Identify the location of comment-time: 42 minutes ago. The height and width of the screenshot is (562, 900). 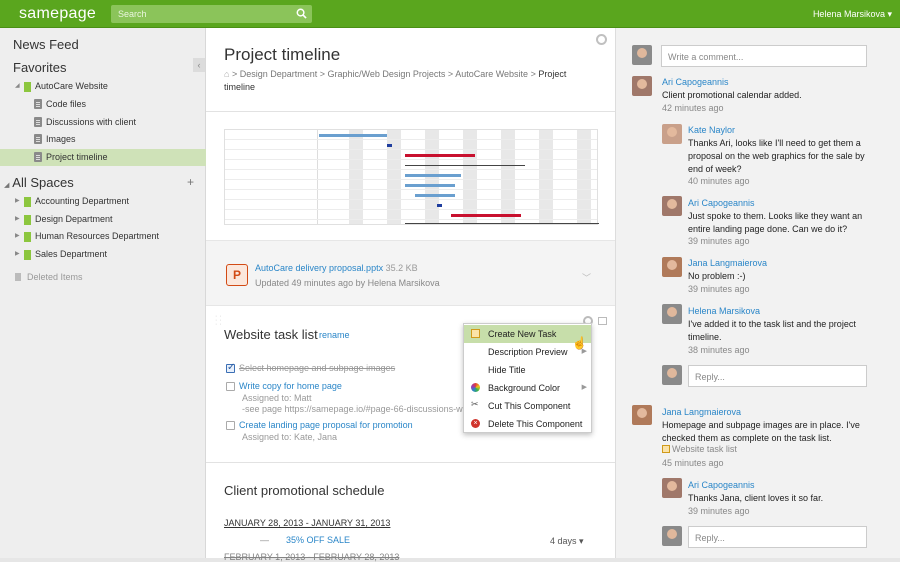
(693, 108).